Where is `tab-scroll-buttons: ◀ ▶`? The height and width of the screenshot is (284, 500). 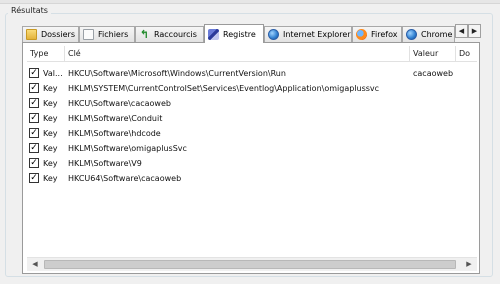 tab-scroll-buttons: ◀ ▶ is located at coordinates (468, 31).